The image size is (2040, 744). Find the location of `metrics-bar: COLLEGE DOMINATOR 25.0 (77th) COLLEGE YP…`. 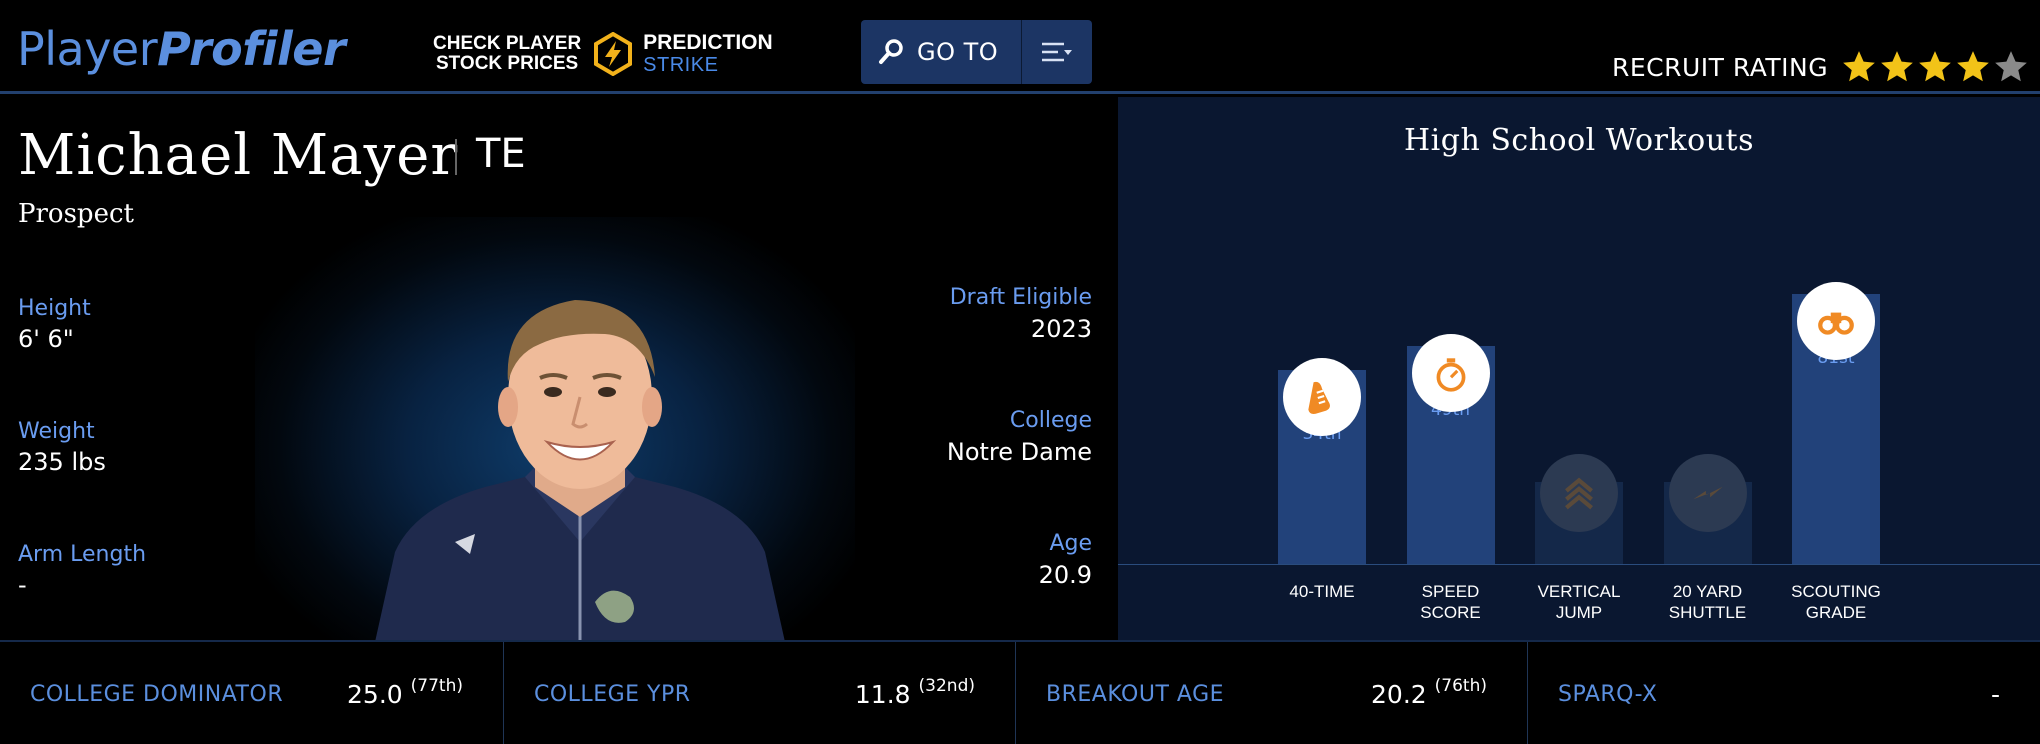

metrics-bar: COLLEGE DOMINATOR 25.0 (77th) COLLEGE YP… is located at coordinates (1020, 692).